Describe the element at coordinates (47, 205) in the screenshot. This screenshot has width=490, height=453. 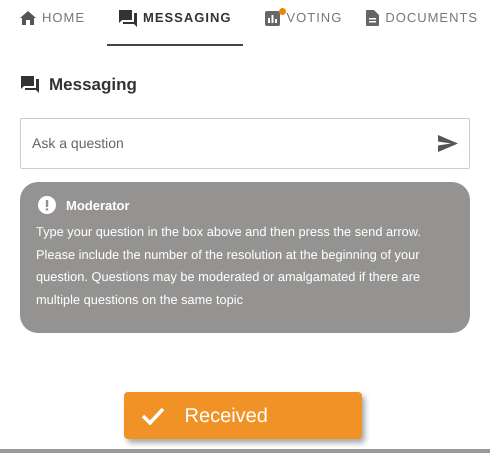
I see `alert-icon` at that location.